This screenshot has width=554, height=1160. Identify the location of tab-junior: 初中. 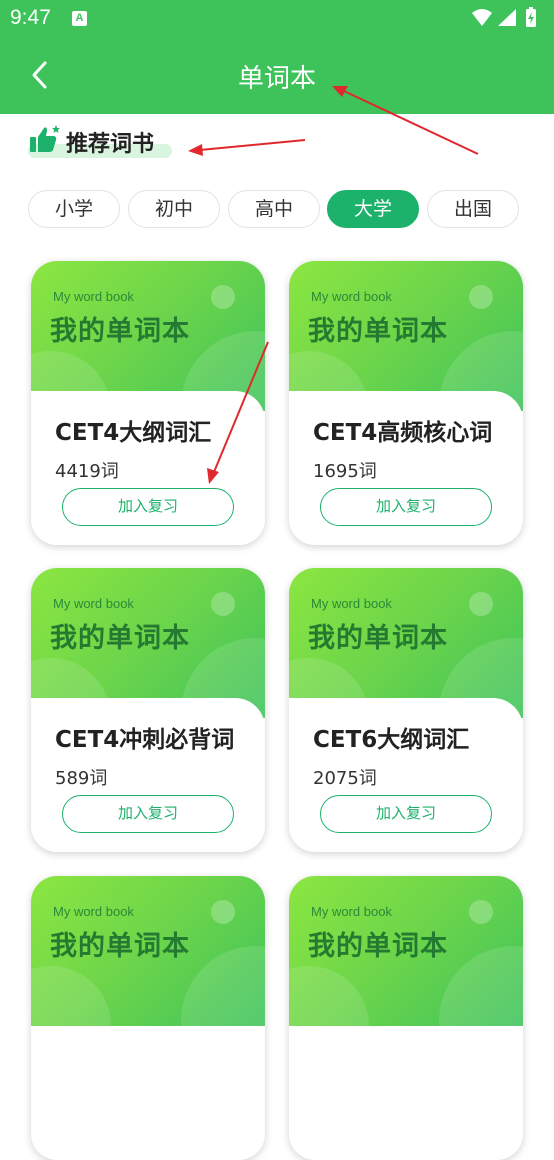
(174, 209).